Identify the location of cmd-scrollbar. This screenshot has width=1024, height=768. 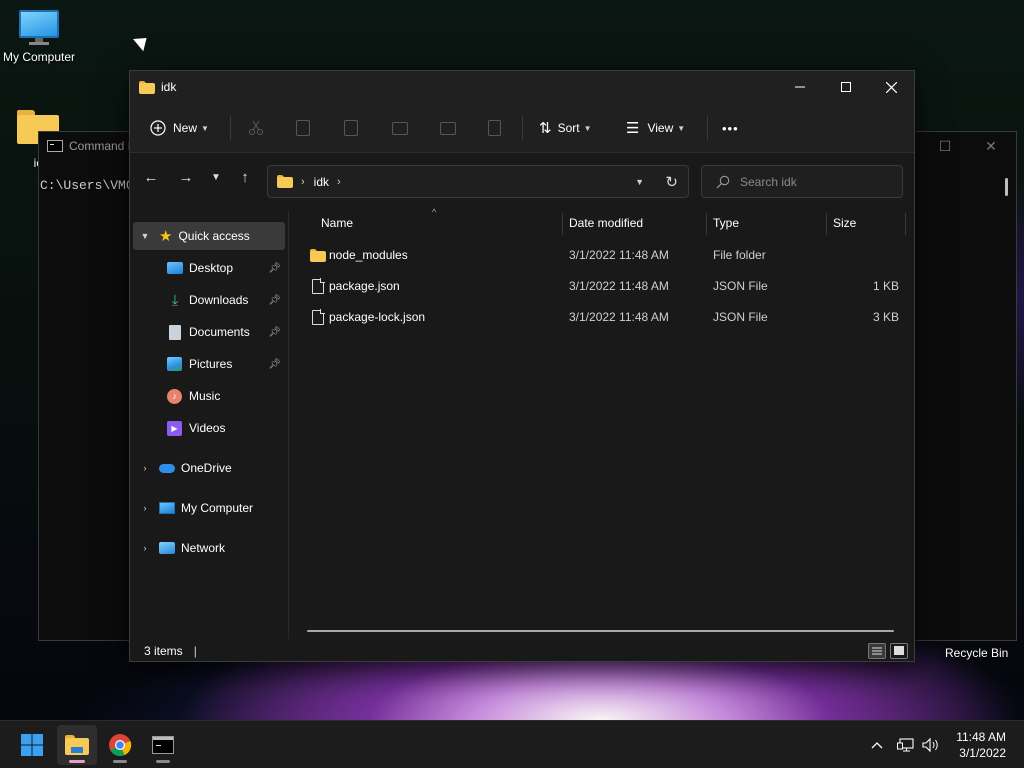
(1006, 187).